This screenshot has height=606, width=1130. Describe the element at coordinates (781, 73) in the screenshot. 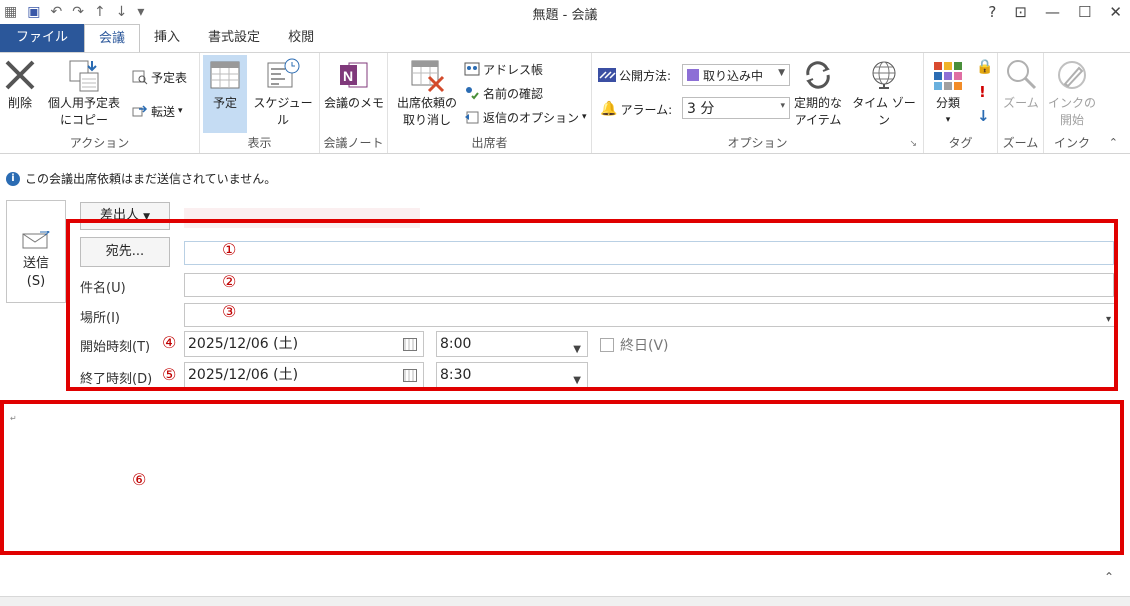

I see `chevron-down-icon: ▼` at that location.